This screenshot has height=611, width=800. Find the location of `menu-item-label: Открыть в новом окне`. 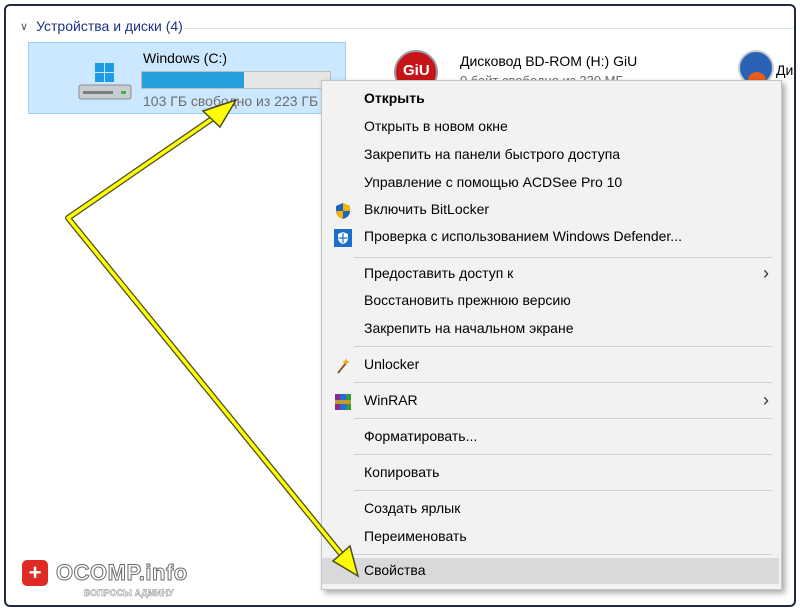

menu-item-label: Открыть в новом окне is located at coordinates (436, 126).